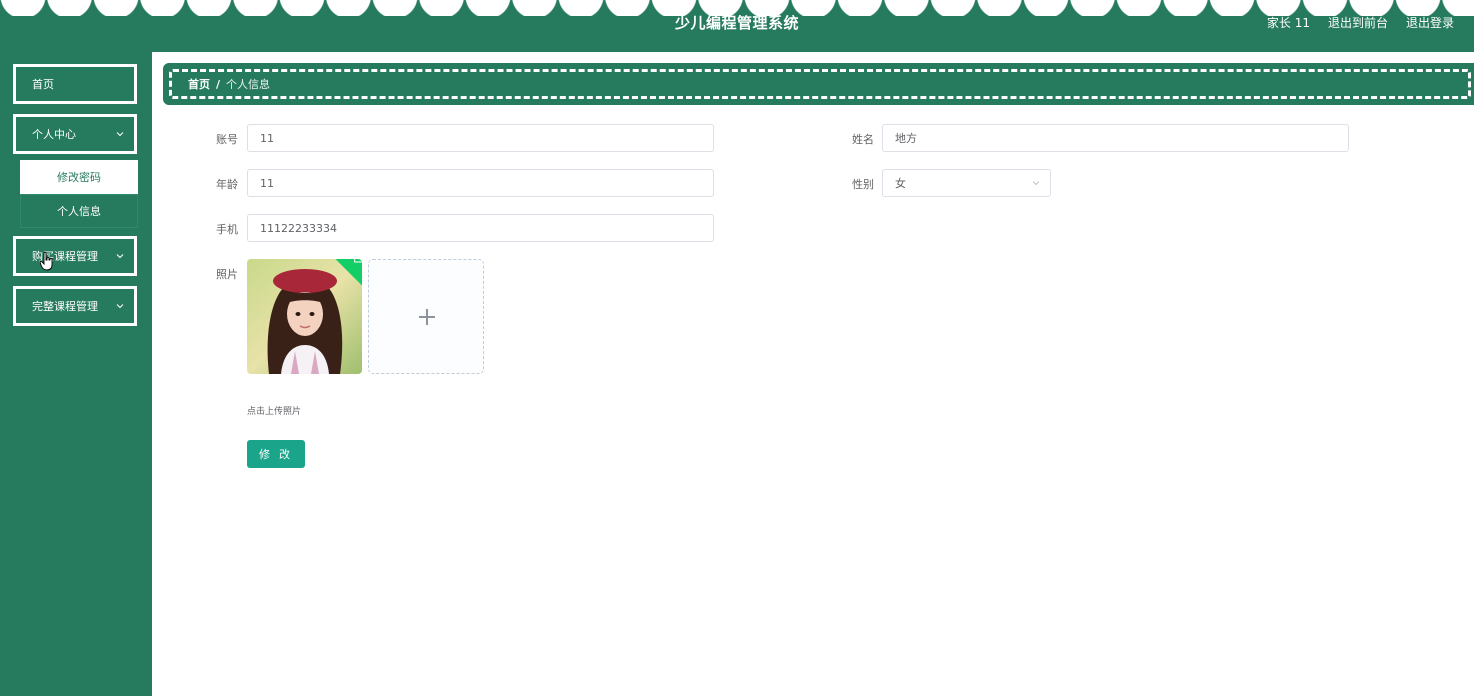 The width and height of the screenshot is (1474, 696). What do you see at coordinates (1115, 138) in the screenshot?
I see `name-field: 地方` at bounding box center [1115, 138].